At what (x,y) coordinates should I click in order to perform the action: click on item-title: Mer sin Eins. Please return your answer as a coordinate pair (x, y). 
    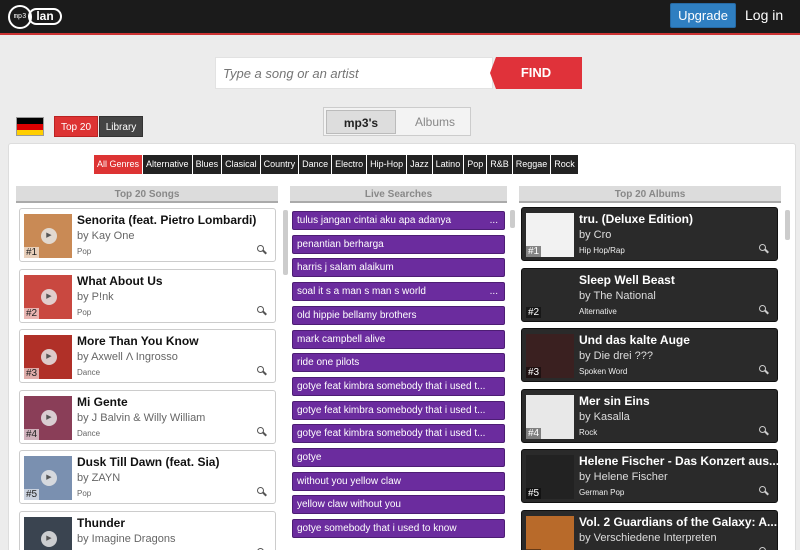
    Looking at the image, I should click on (614, 401).